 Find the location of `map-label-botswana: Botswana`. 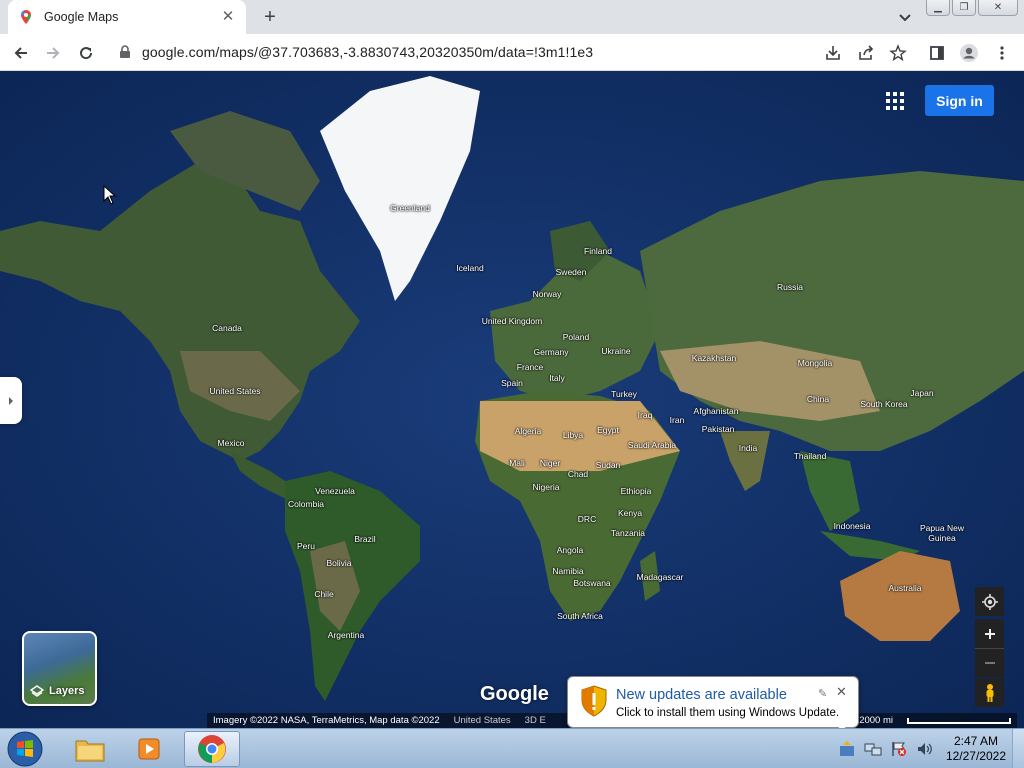

map-label-botswana: Botswana is located at coordinates (591, 583).